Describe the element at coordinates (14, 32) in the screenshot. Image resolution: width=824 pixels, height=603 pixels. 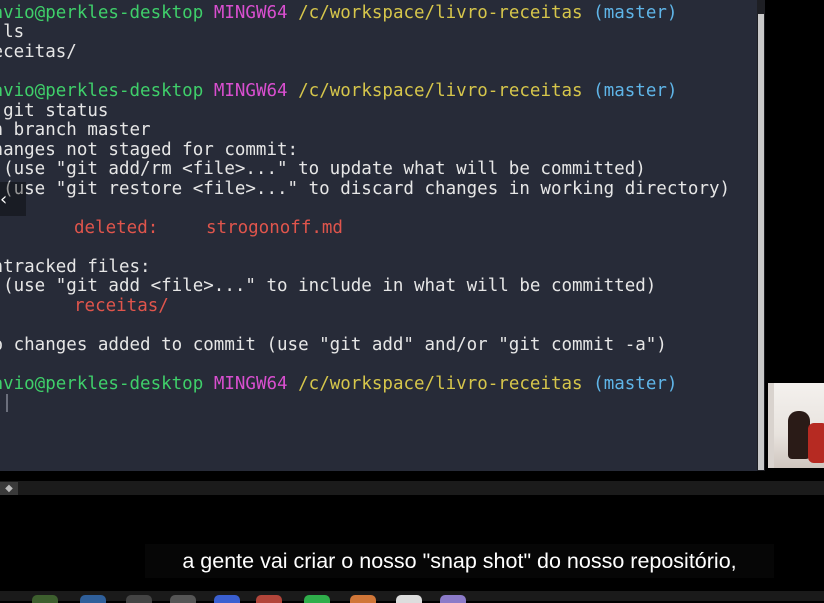
I see `command-line: ls` at that location.